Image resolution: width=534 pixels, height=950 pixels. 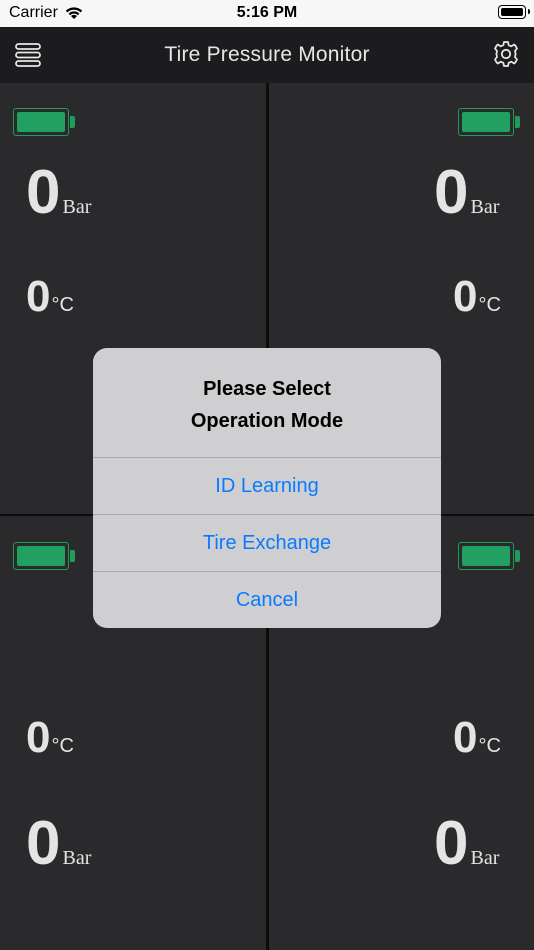 I want to click on gear-icon, so click(x=506, y=54).